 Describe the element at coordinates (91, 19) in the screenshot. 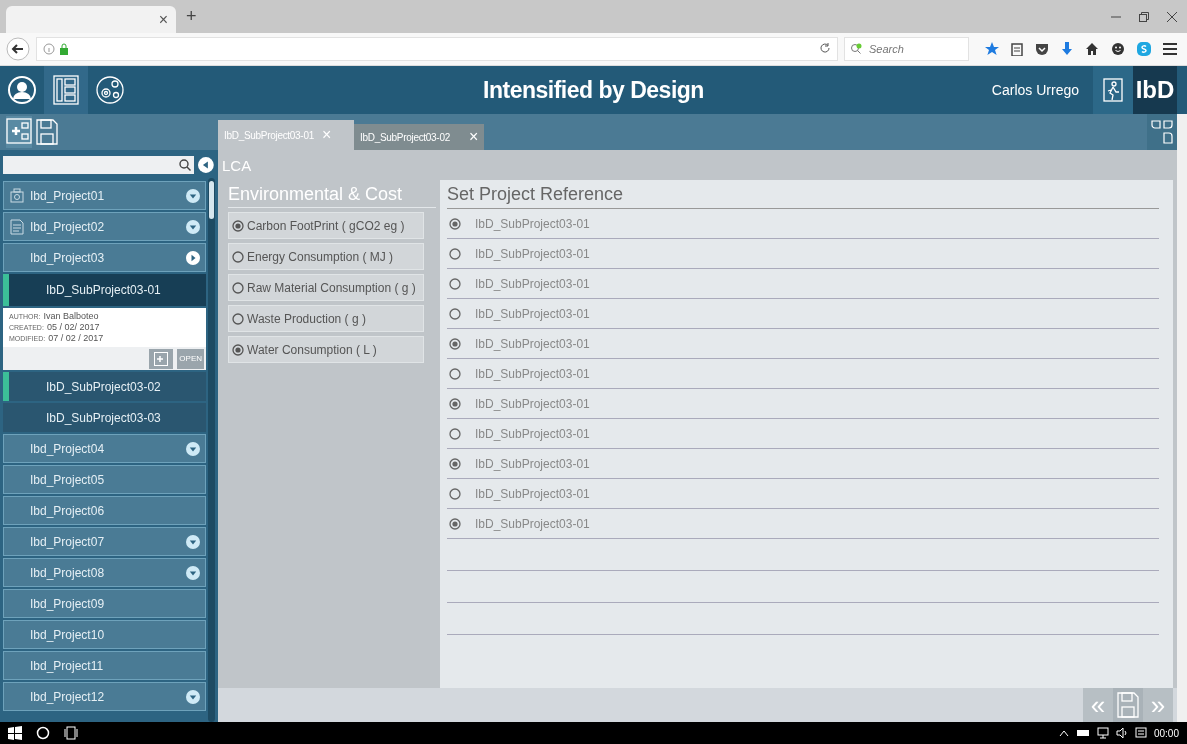

I see `browser-tab: ×` at that location.